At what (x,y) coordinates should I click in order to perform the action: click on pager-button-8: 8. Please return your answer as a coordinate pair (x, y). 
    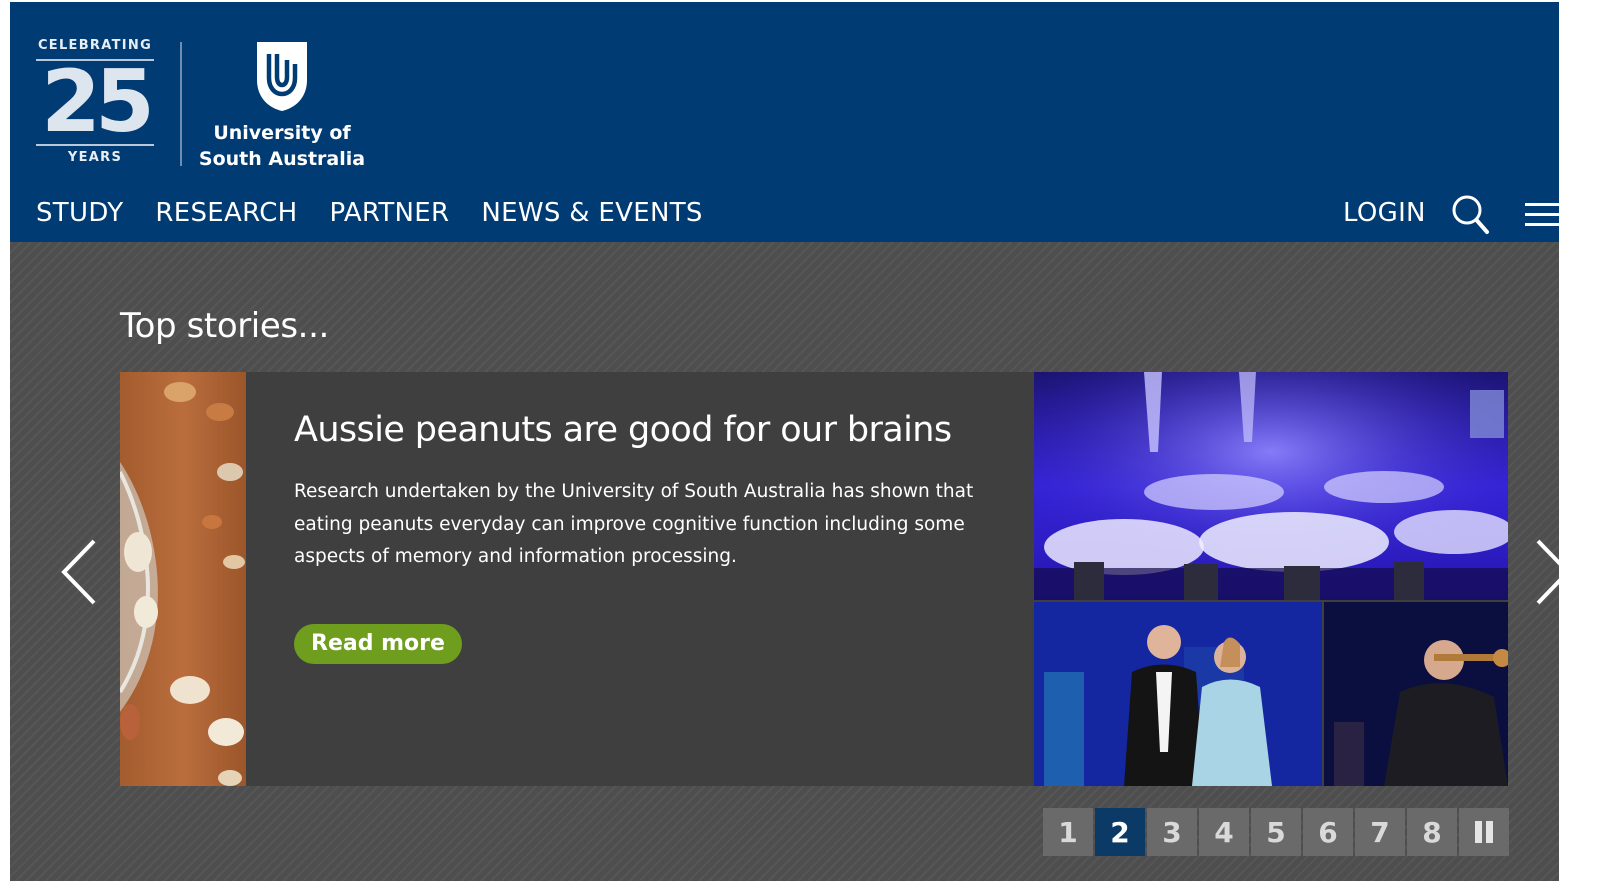
    Looking at the image, I should click on (1432, 832).